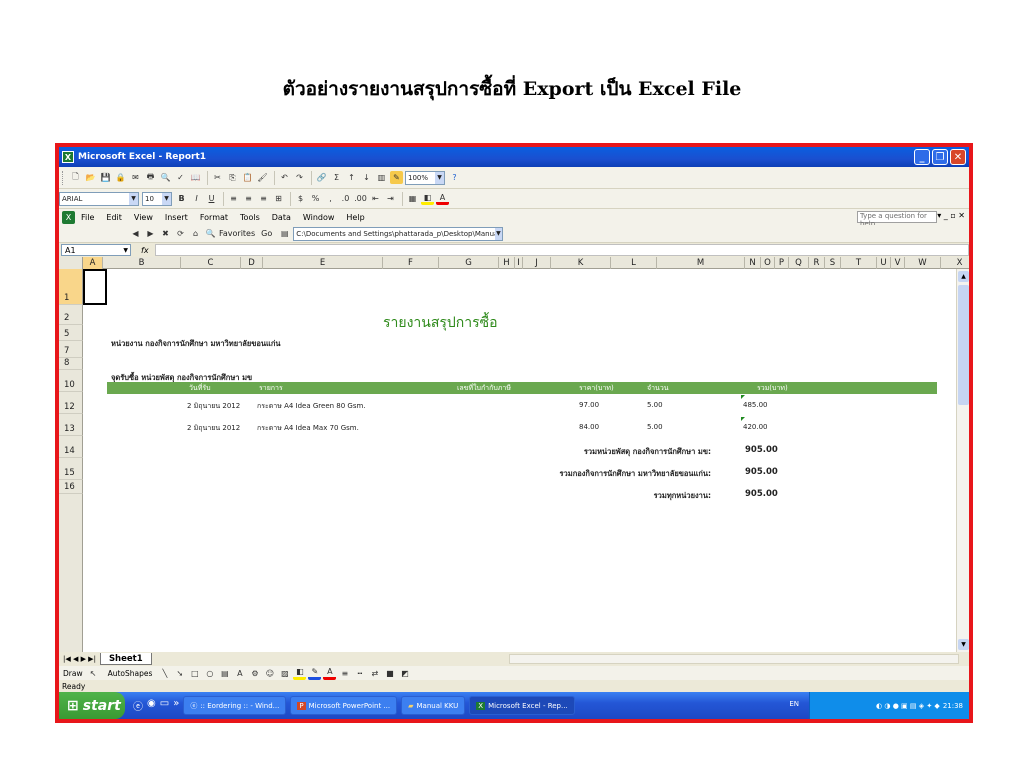 This screenshot has width=1024, height=768. Describe the element at coordinates (300, 673) in the screenshot. I see `fill-color-draw-icon: ◧` at that location.